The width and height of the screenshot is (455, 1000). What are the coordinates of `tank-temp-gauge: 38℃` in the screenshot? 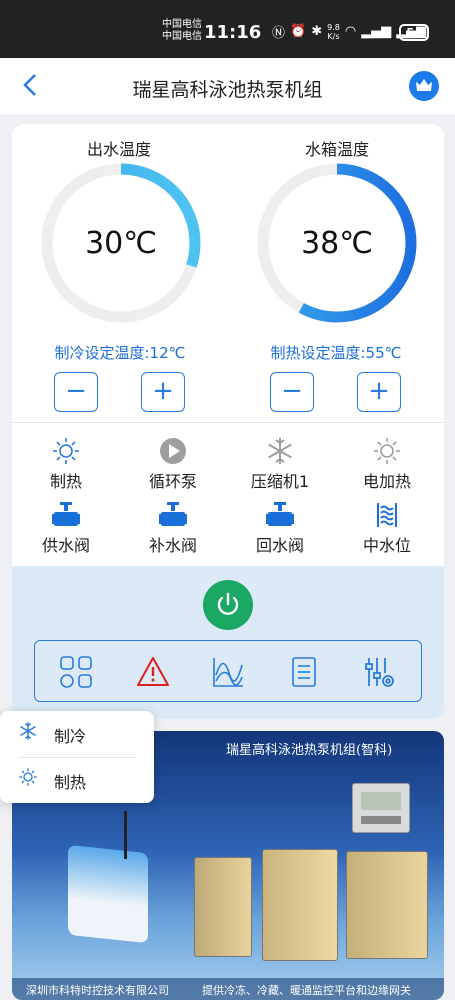 It's located at (337, 243).